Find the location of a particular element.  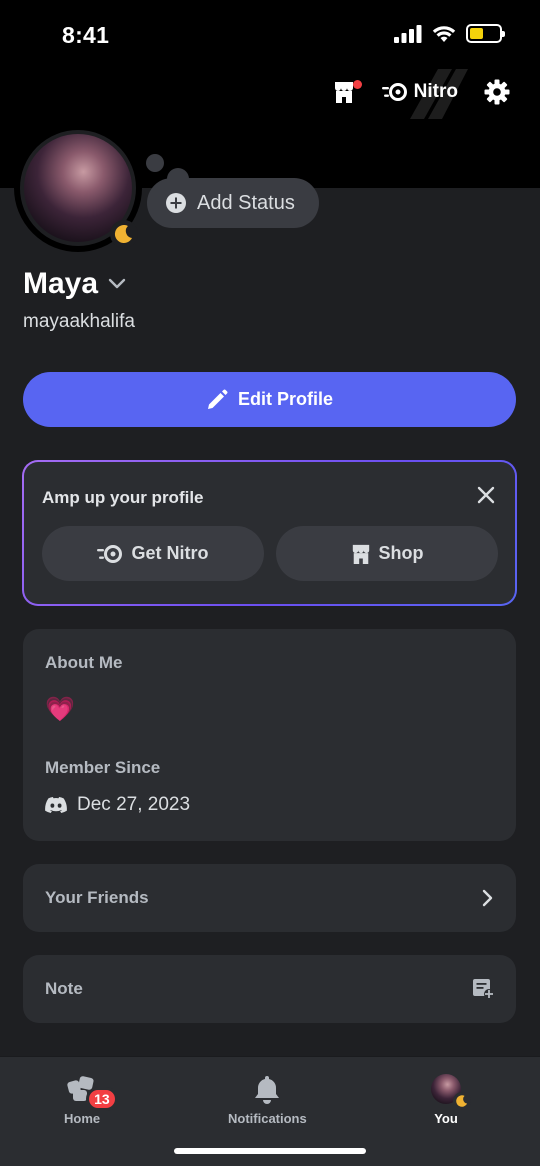

shop-label: Shop is located at coordinates (401, 553).